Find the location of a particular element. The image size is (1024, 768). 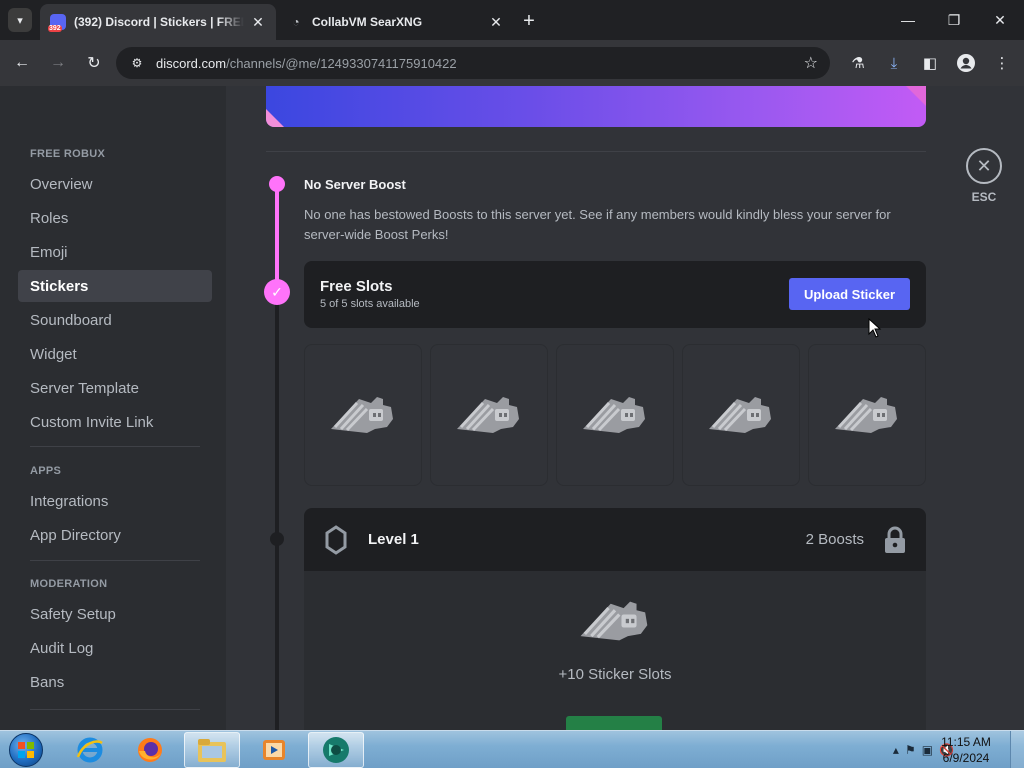

sidebar-header-moderation: MODERATION is located at coordinates (69, 584).